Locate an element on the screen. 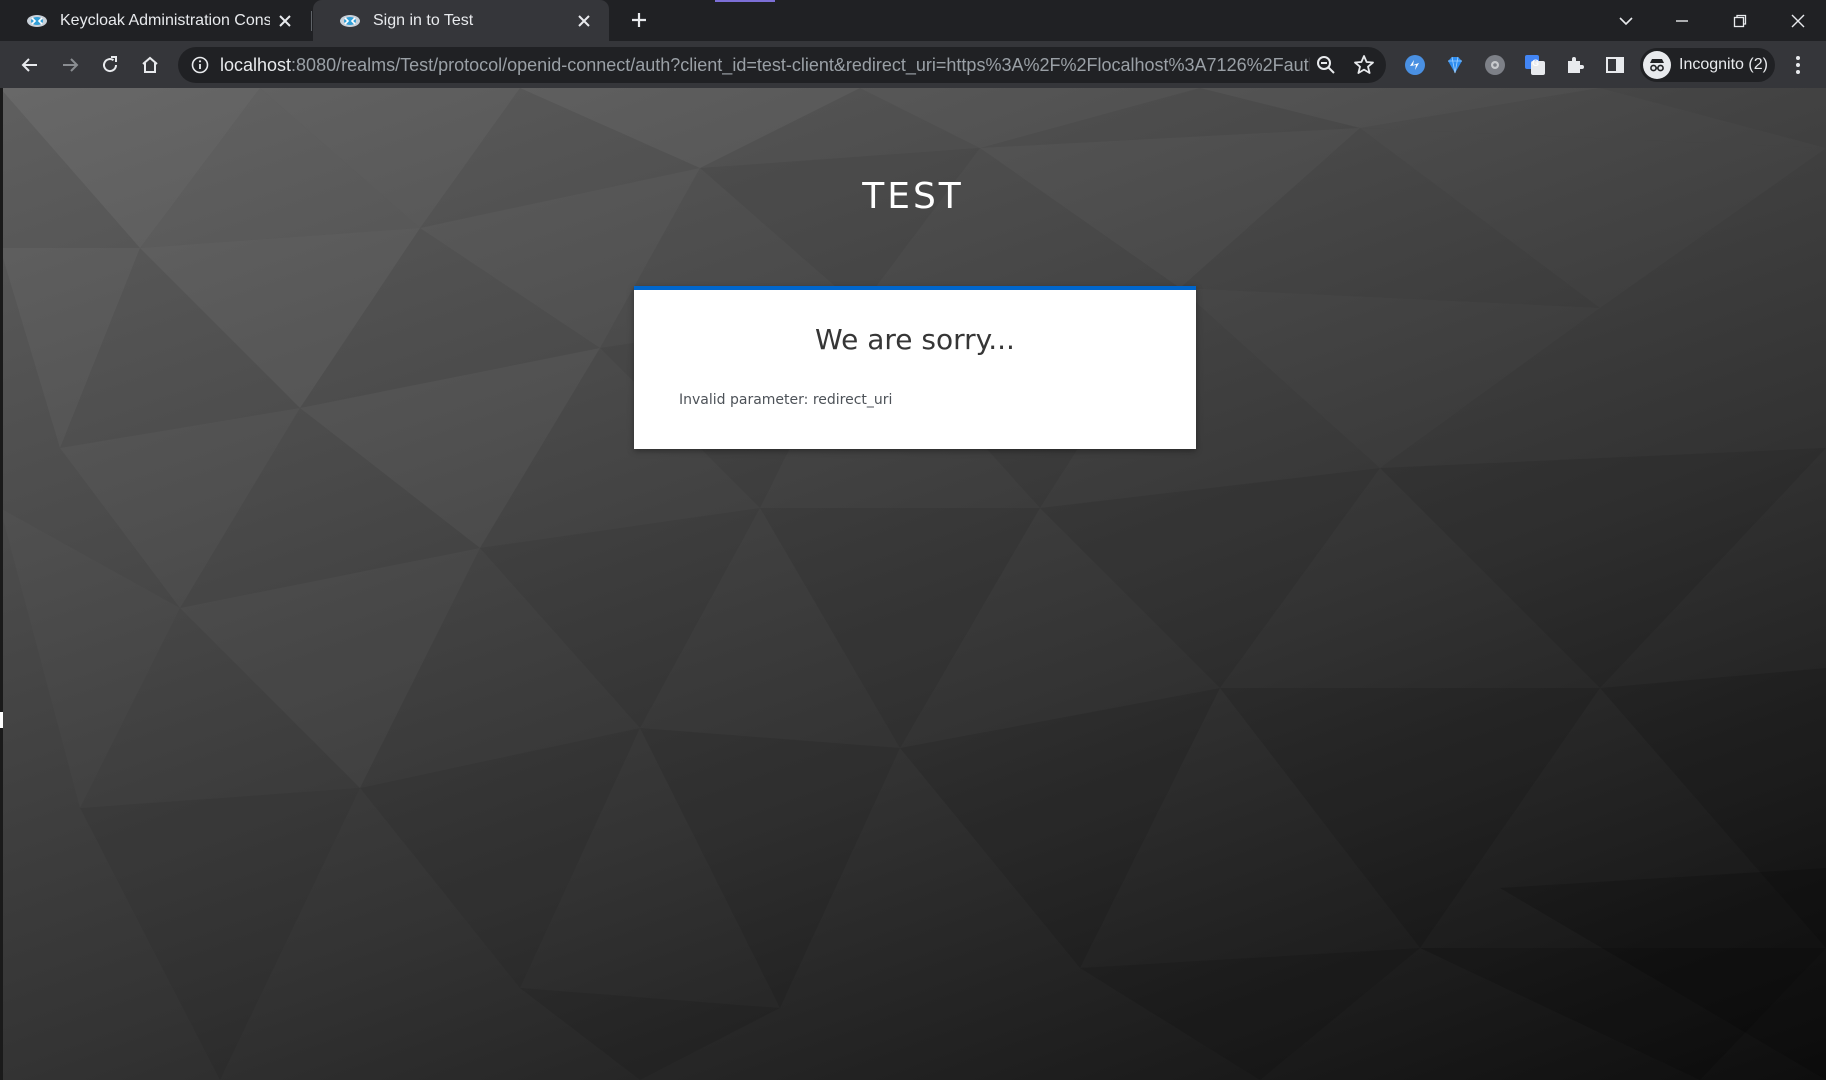 The height and width of the screenshot is (1080, 1826). new-tab-button is located at coordinates (639, 20).